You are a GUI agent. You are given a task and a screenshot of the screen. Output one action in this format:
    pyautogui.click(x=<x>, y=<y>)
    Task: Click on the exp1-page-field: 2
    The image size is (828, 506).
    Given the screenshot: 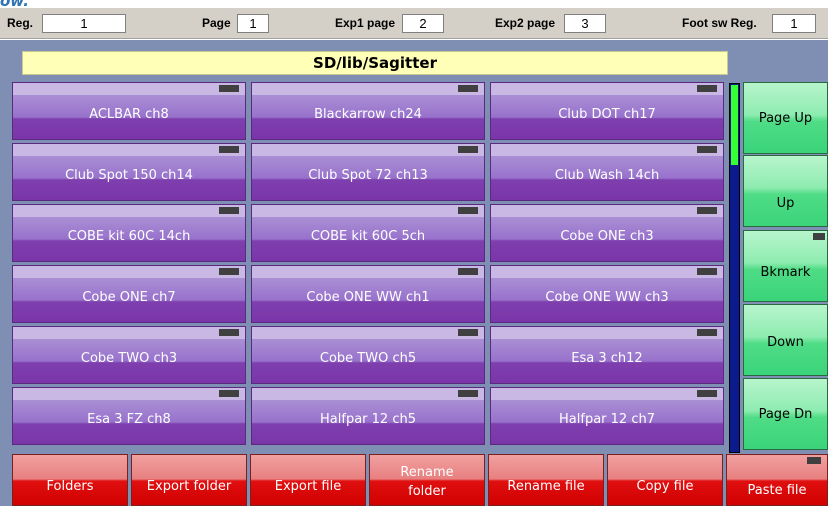 What is the action you would take?
    pyautogui.click(x=423, y=23)
    